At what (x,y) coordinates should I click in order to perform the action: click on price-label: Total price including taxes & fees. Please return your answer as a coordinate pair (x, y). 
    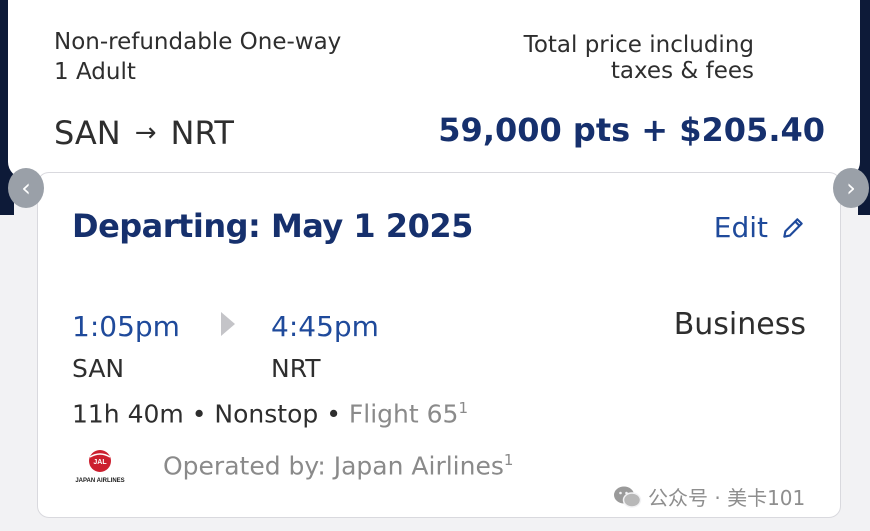
    Looking at the image, I should click on (639, 58).